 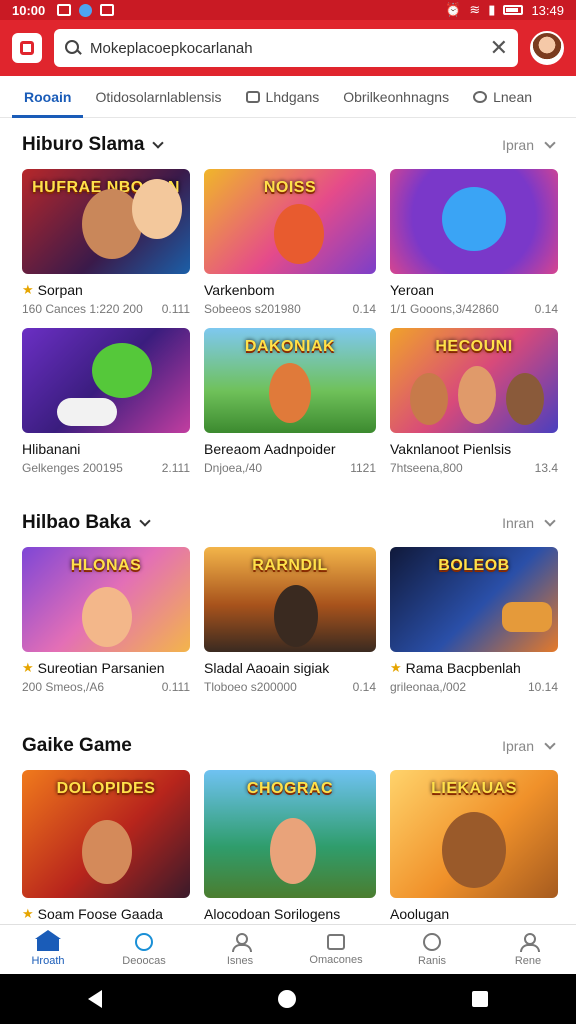 I want to click on card-meta: 7htseena,800, so click(x=426, y=468).